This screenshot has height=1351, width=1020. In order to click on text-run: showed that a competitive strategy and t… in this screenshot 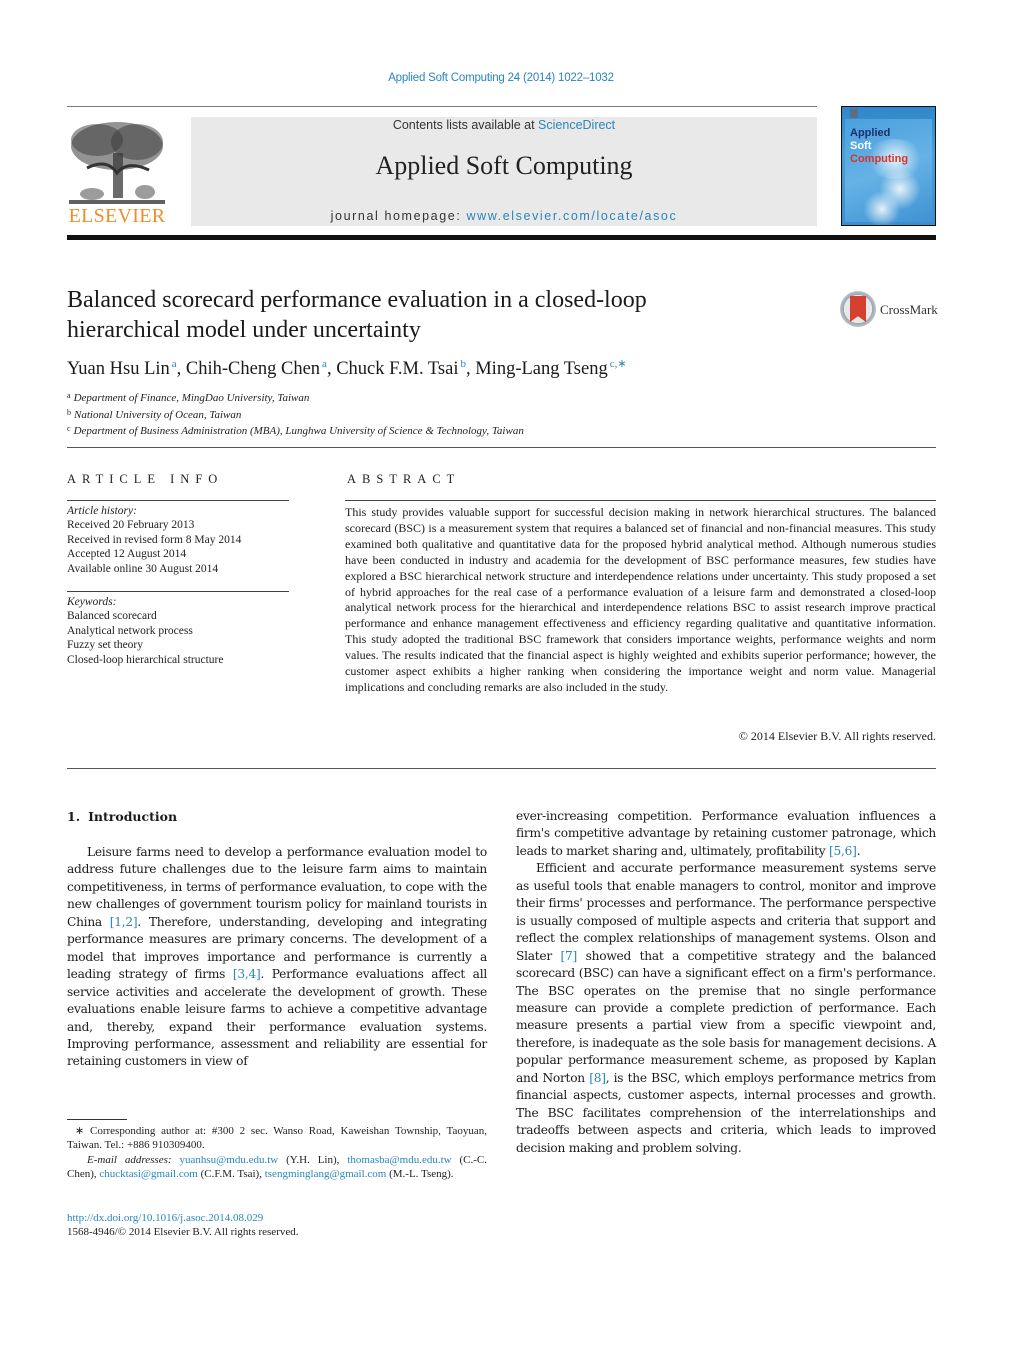, I will do `click(726, 1016)`.